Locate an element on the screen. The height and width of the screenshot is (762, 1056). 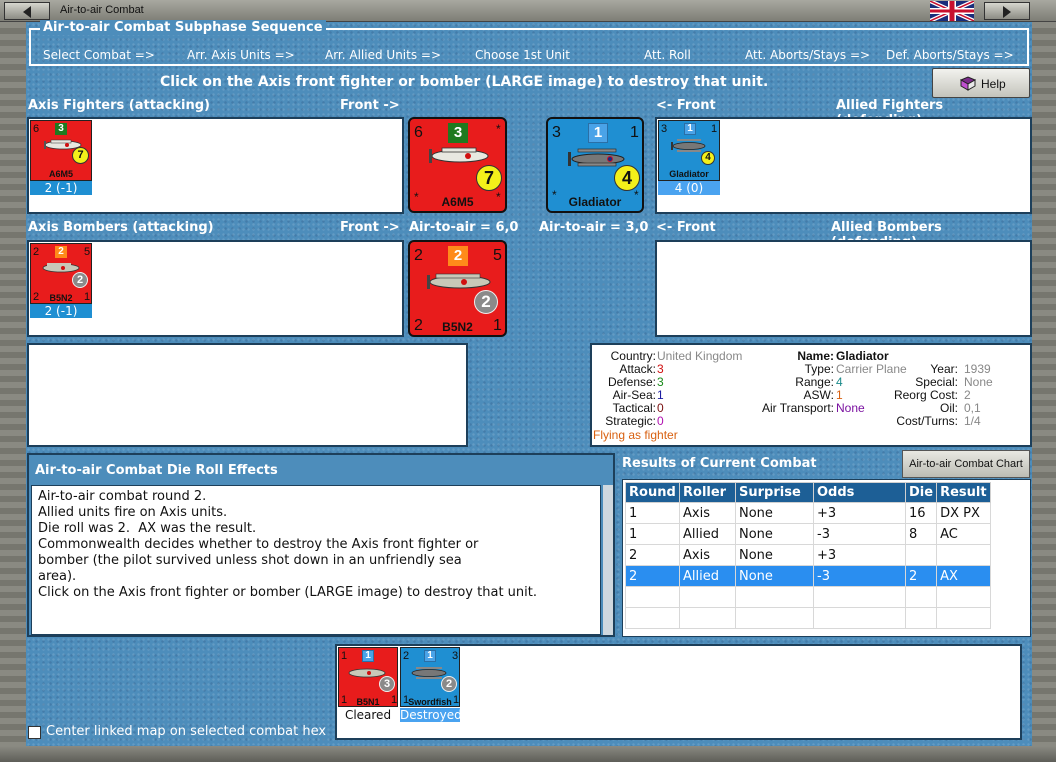
loss-counter-b5n1: 1 1 3 1 1 B5N1 is located at coordinates (368, 677).